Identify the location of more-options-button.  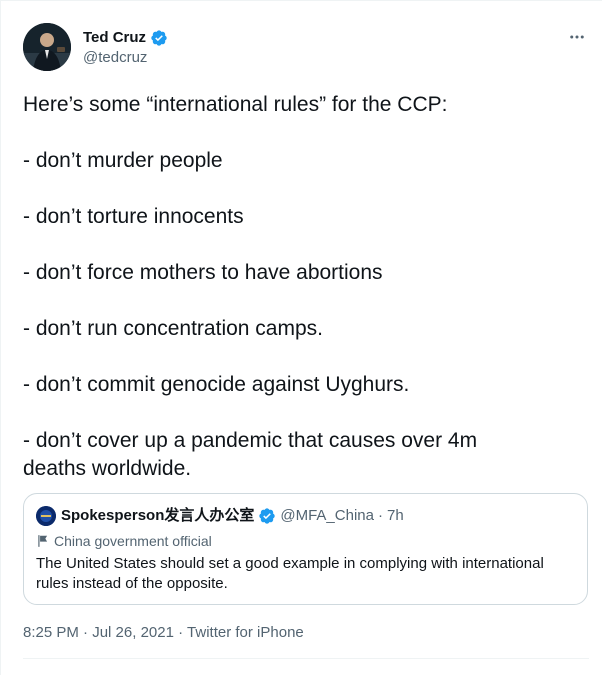
(577, 37).